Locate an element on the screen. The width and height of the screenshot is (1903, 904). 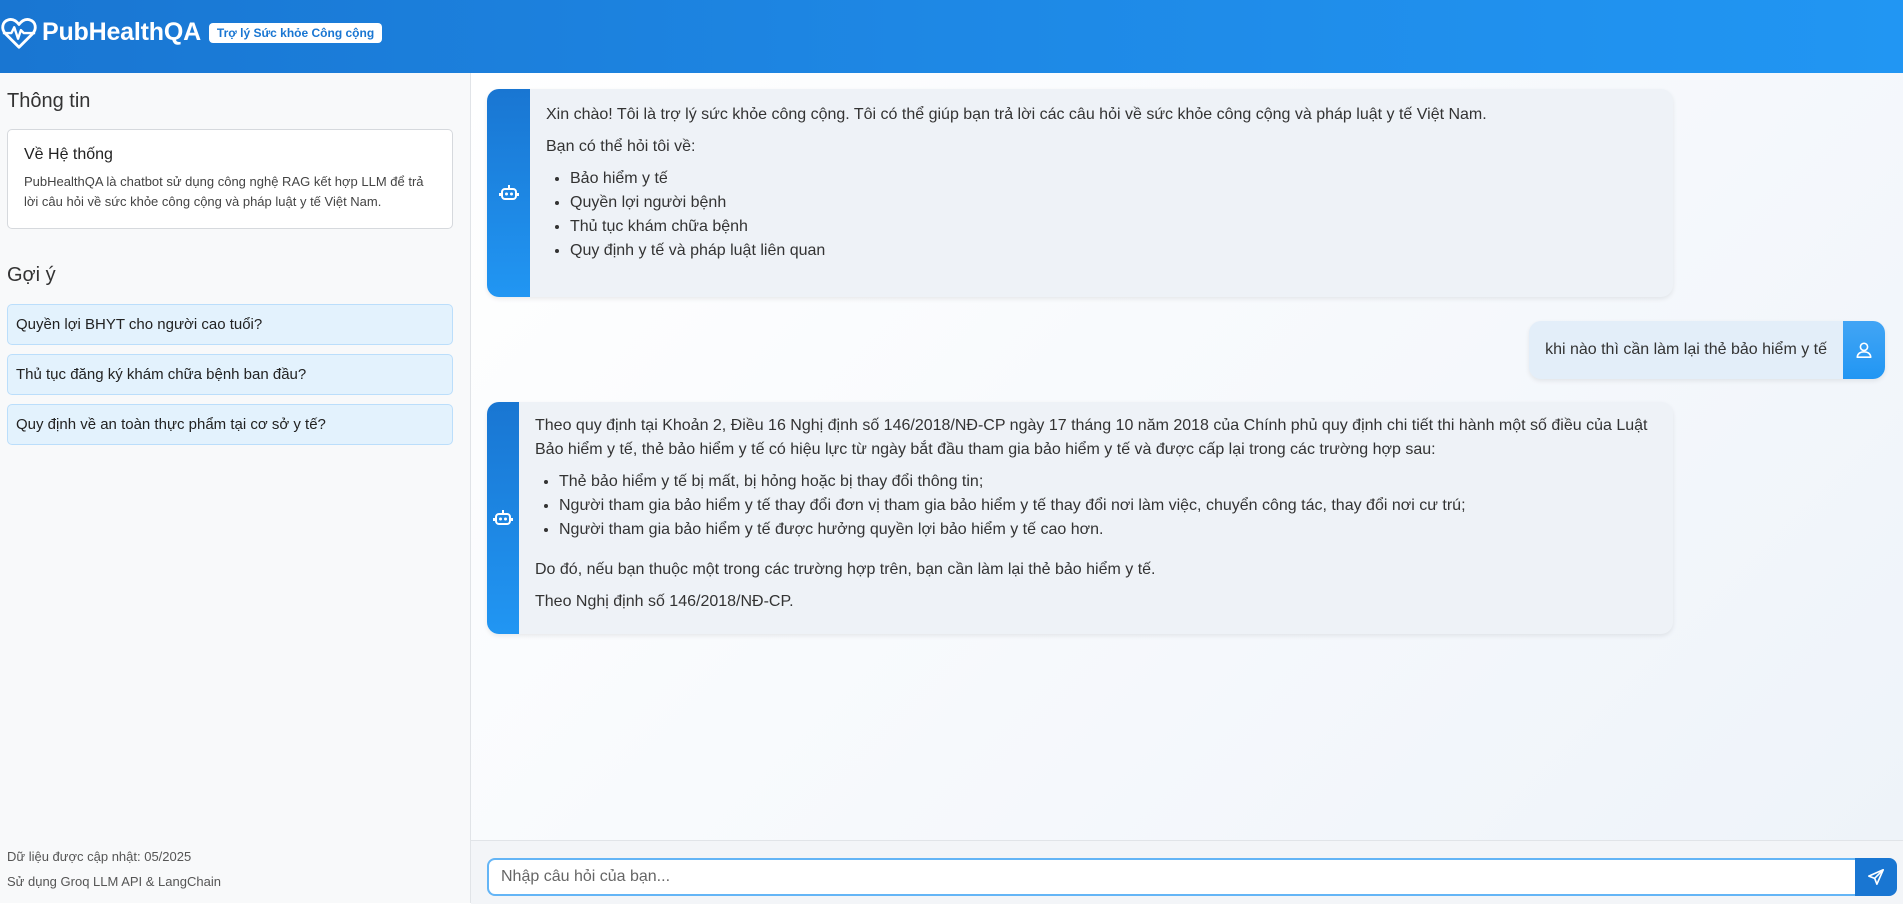
list-item: Quyền lợi người bệnh is located at coordinates (1111, 203).